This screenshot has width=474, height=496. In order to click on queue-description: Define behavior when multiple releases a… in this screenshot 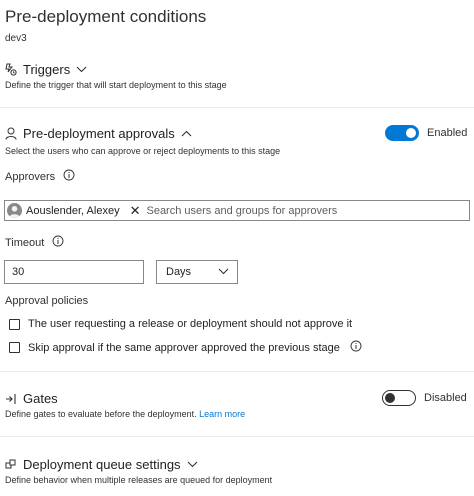, I will do `click(139, 480)`.